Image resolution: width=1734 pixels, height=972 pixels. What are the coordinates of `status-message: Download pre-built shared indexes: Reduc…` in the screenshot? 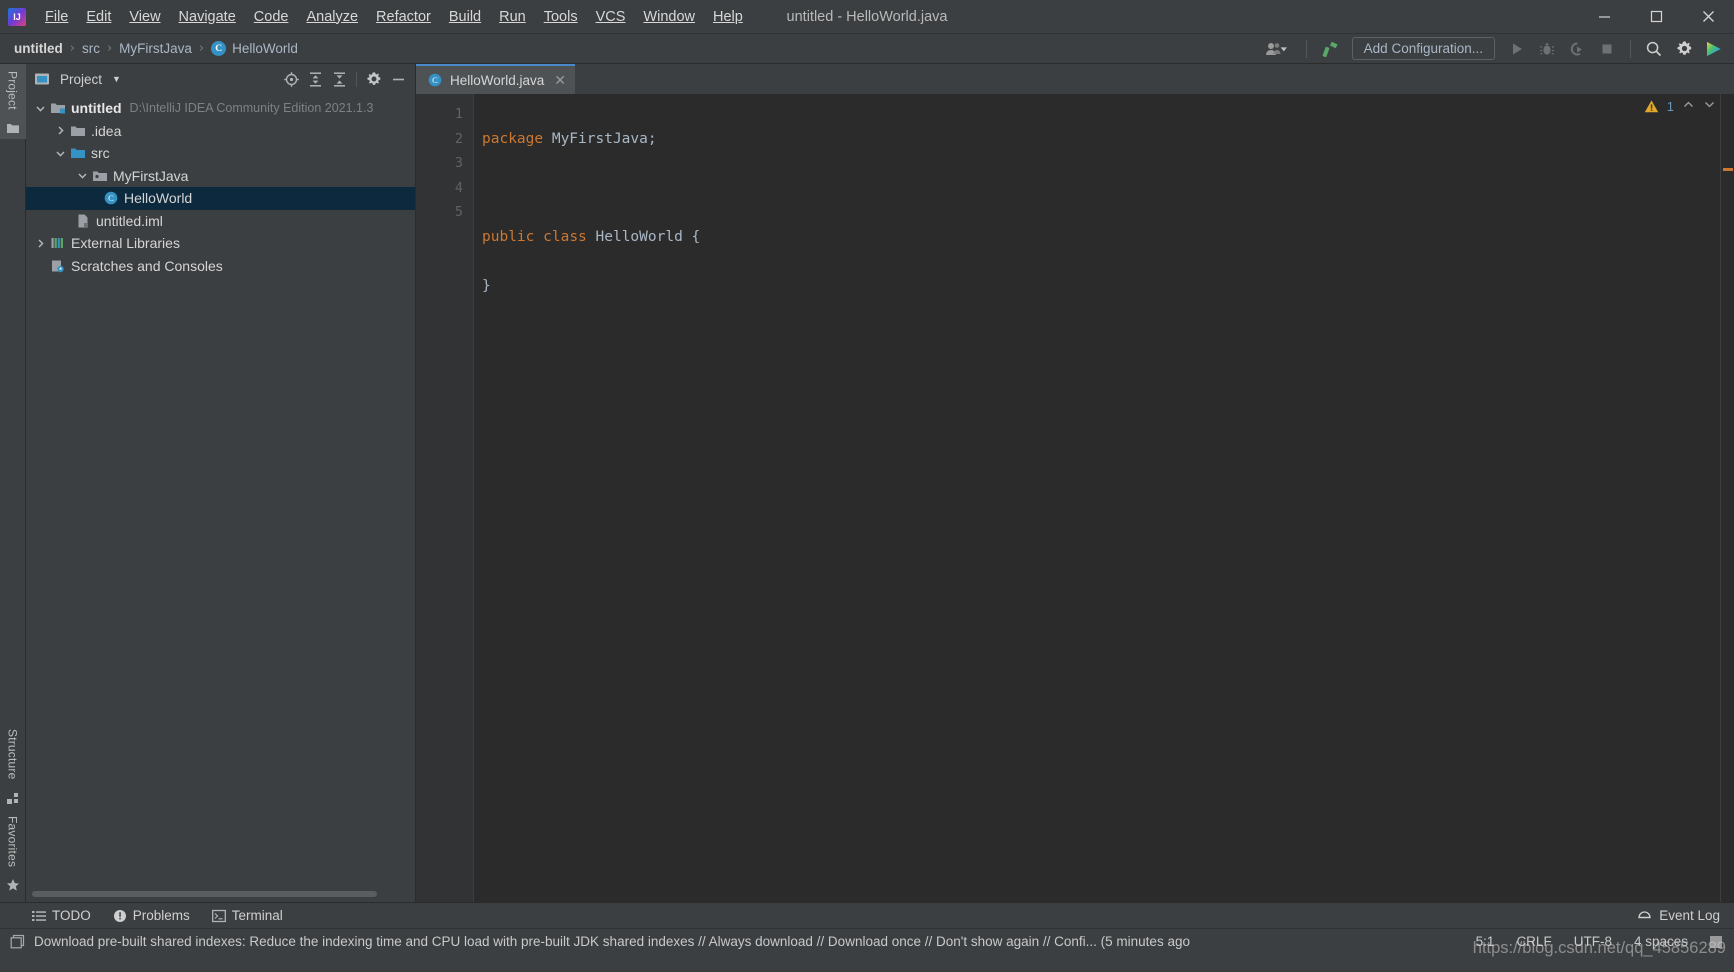 It's located at (612, 941).